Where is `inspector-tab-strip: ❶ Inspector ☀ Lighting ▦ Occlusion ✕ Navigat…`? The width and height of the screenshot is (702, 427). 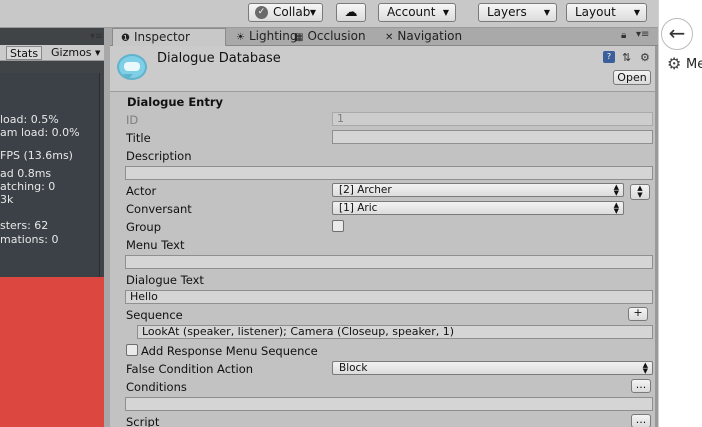
inspector-tab-strip: ❶ Inspector ☀ Lighting ▦ Occlusion ✕ Navigat… is located at coordinates (384, 37).